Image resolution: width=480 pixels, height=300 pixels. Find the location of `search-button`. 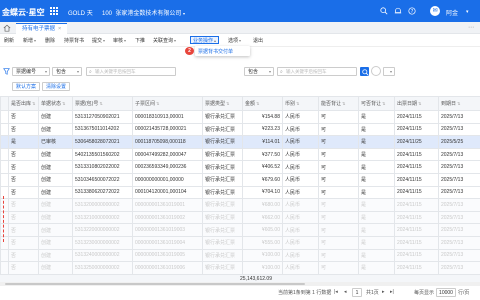

search-button is located at coordinates (364, 71).